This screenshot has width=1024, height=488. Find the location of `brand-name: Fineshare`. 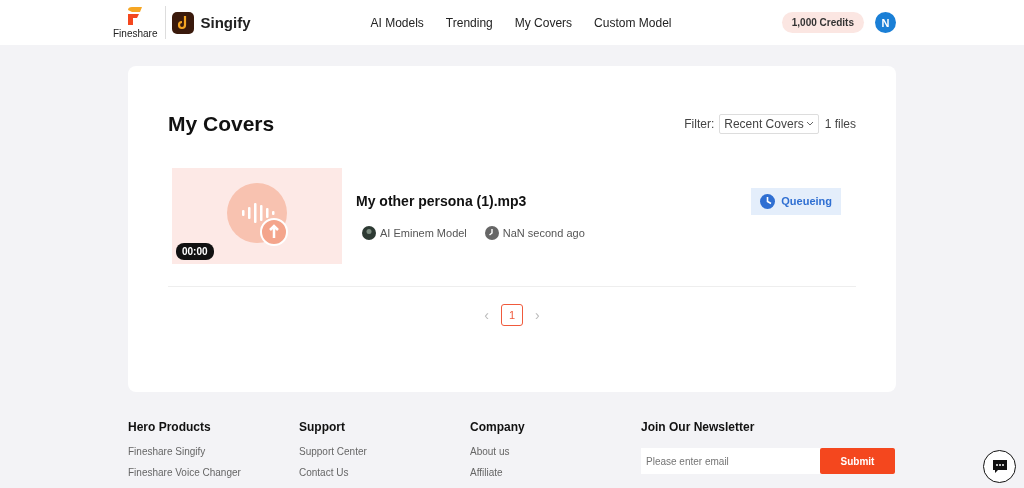

brand-name: Fineshare is located at coordinates (135, 33).